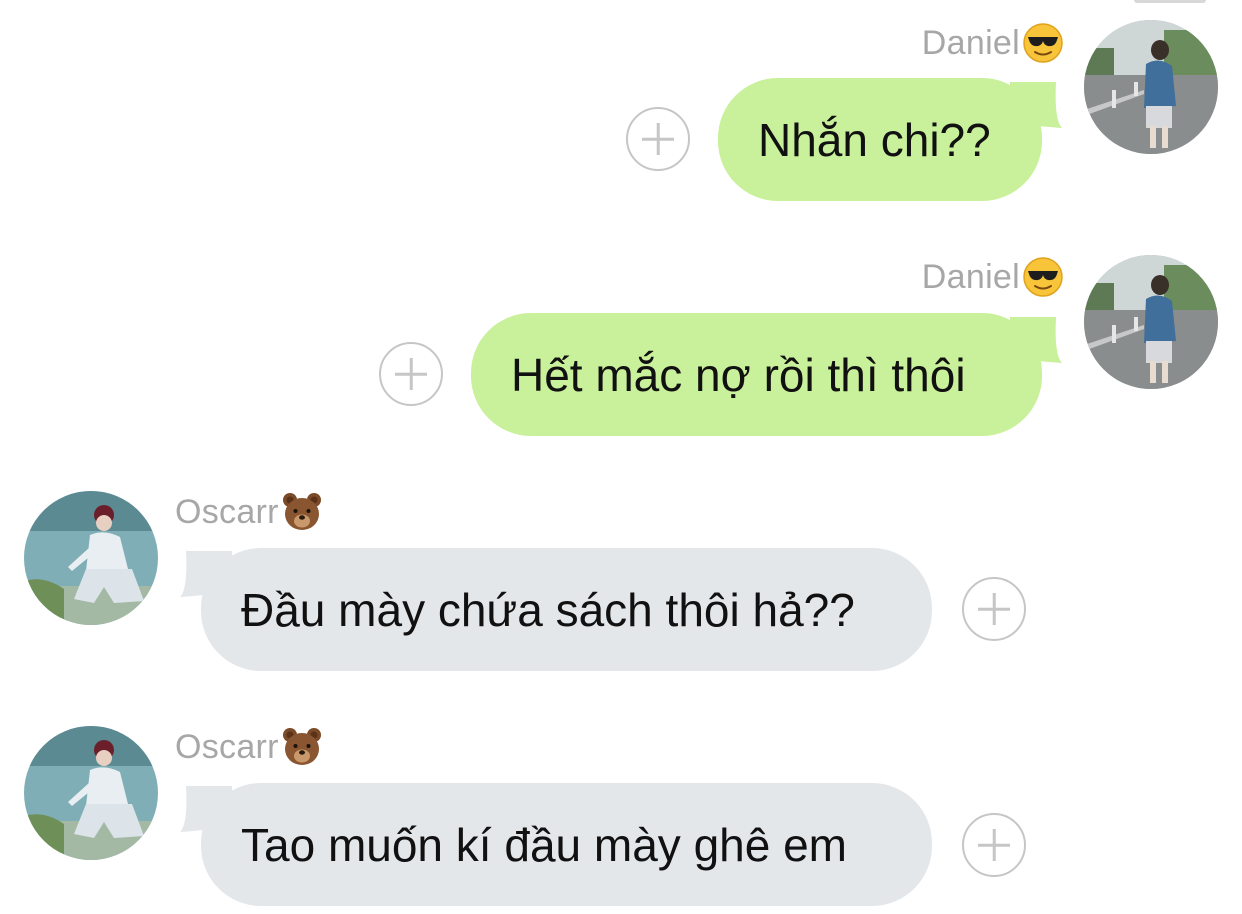 The height and width of the screenshot is (914, 1242). I want to click on message-bubble: Đầu mày chứa sách thôi hả??, so click(566, 609).